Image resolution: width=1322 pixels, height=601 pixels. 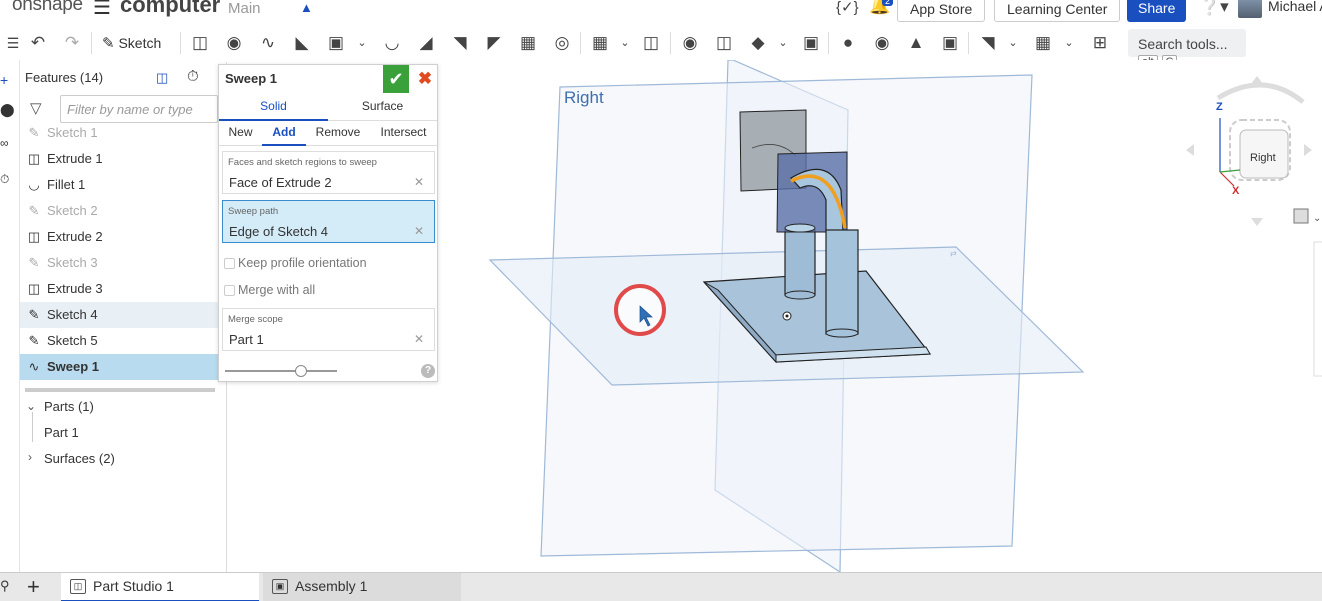 What do you see at coordinates (382, 109) in the screenshot?
I see `tab-surface: Surface` at bounding box center [382, 109].